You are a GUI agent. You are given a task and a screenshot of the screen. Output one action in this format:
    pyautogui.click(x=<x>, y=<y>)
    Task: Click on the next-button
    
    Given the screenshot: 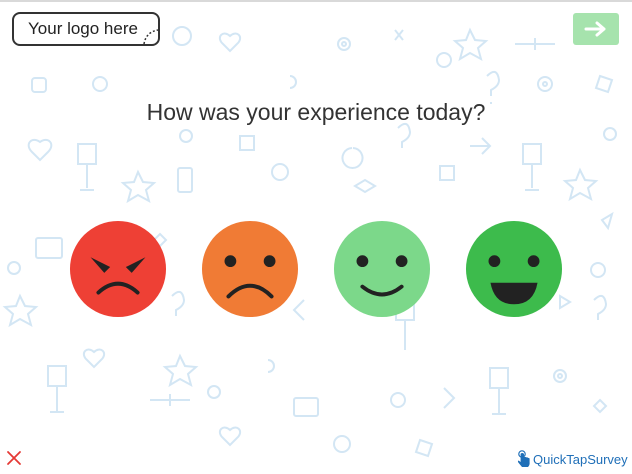 What is the action you would take?
    pyautogui.click(x=596, y=29)
    